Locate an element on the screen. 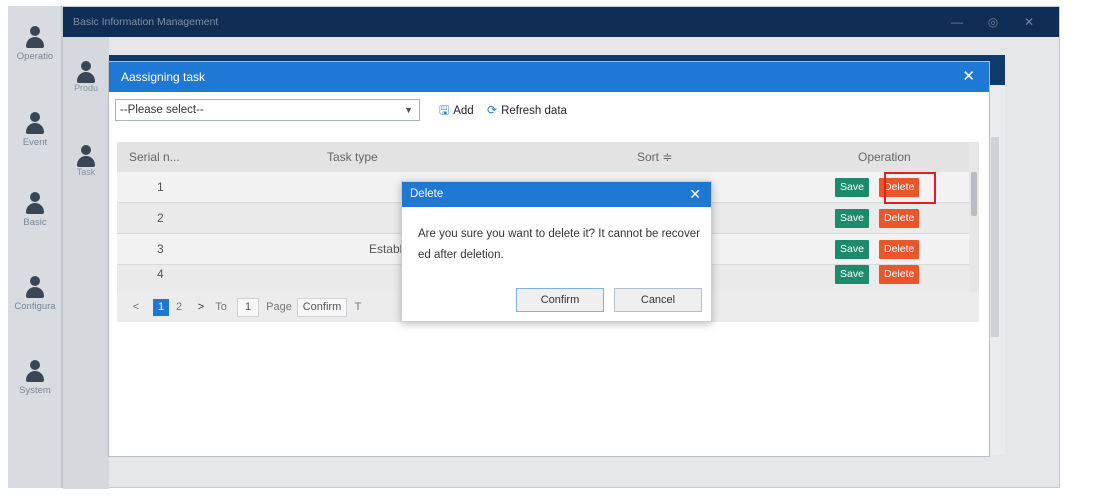 Image resolution: width=1108 pixels, height=499 pixels. cell-serial: 1 is located at coordinates (160, 187).